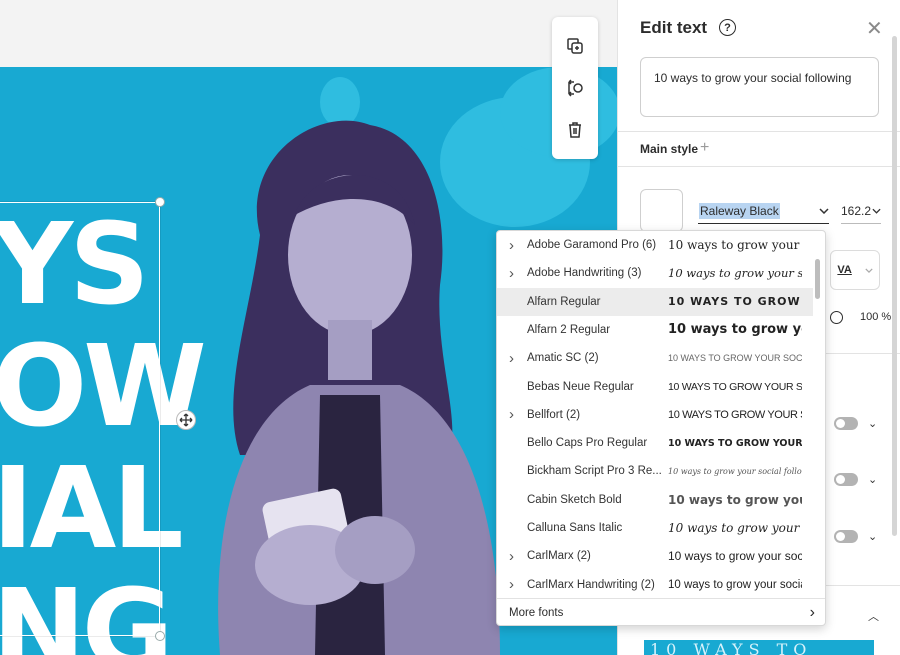 Image resolution: width=900 pixels, height=655 pixels. I want to click on help-icon: ?, so click(727, 27).